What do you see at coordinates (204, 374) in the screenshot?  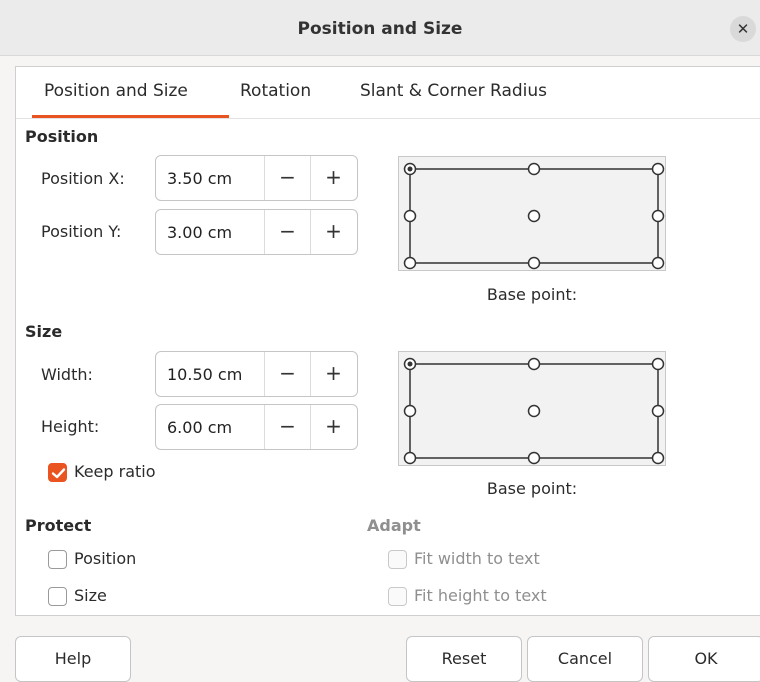 I see `width-input: 10.50 cm` at bounding box center [204, 374].